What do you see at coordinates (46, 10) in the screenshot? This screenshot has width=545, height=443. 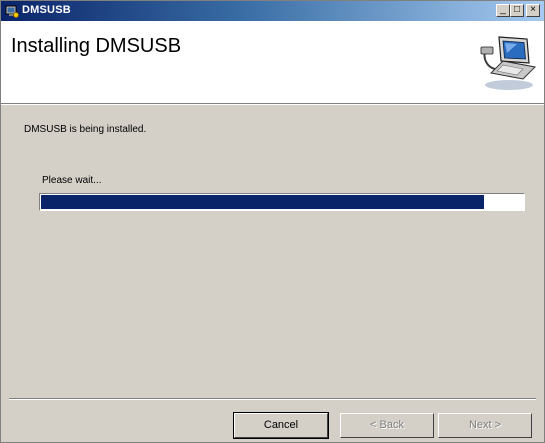 I see `window-title: DMSUSB` at bounding box center [46, 10].